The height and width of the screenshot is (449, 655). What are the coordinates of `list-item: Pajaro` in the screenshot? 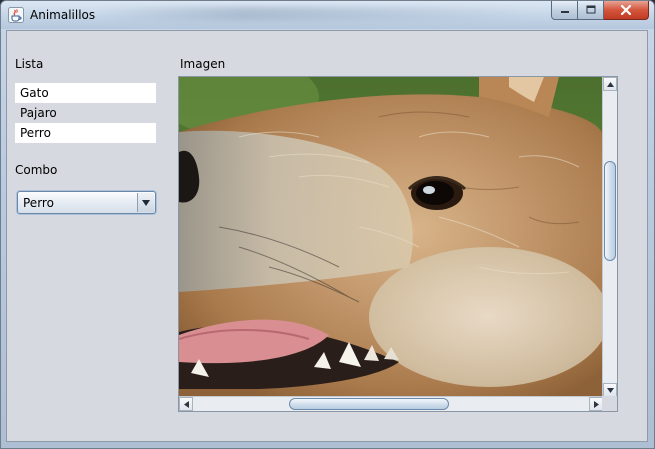 It's located at (85, 113).